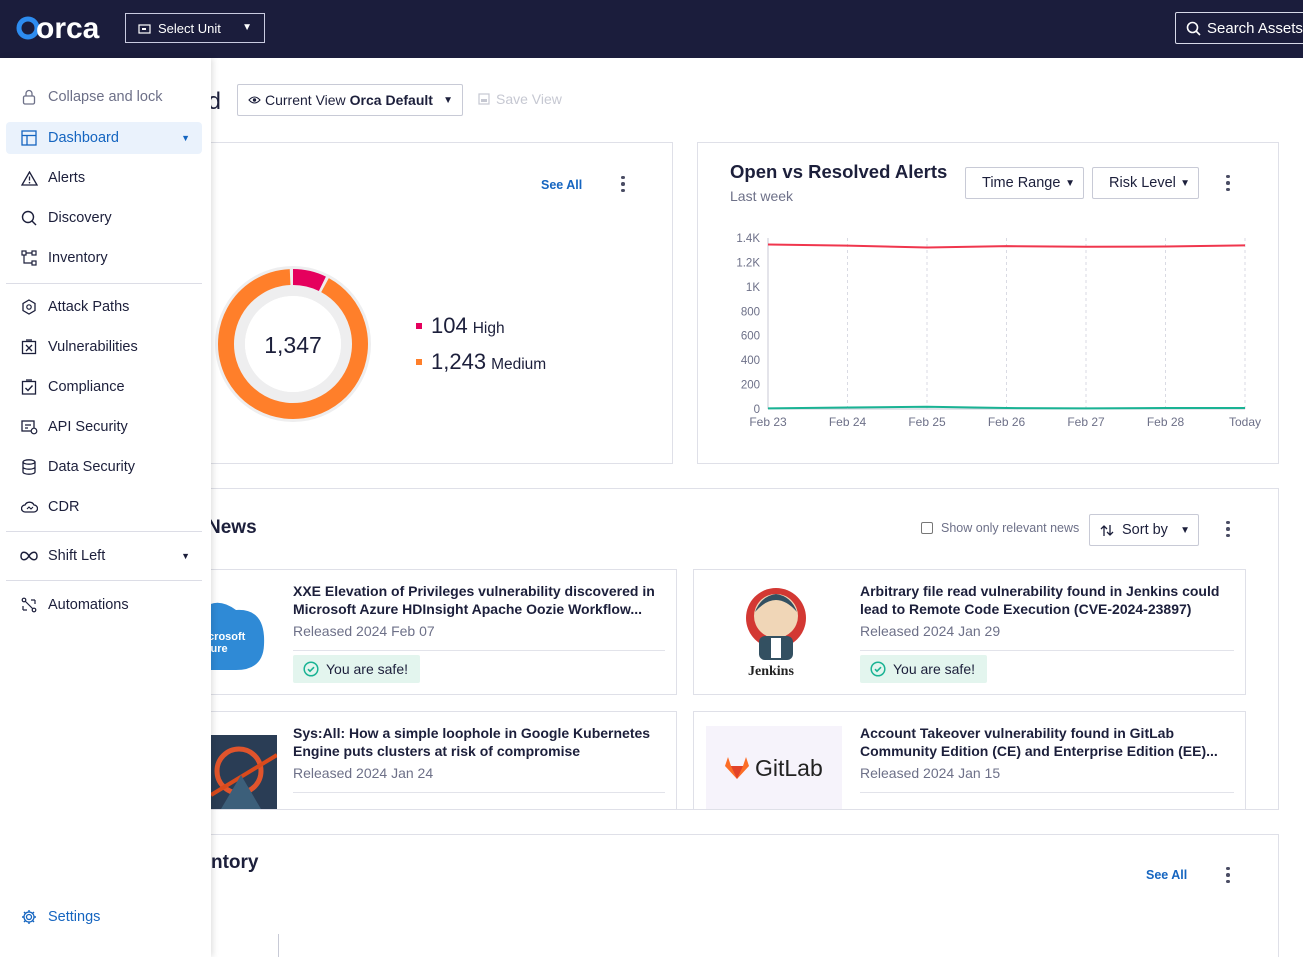 Image resolution: width=1303 pixels, height=957 pixels. I want to click on collapse-and-lock-button: Collapse and lock, so click(104, 97).